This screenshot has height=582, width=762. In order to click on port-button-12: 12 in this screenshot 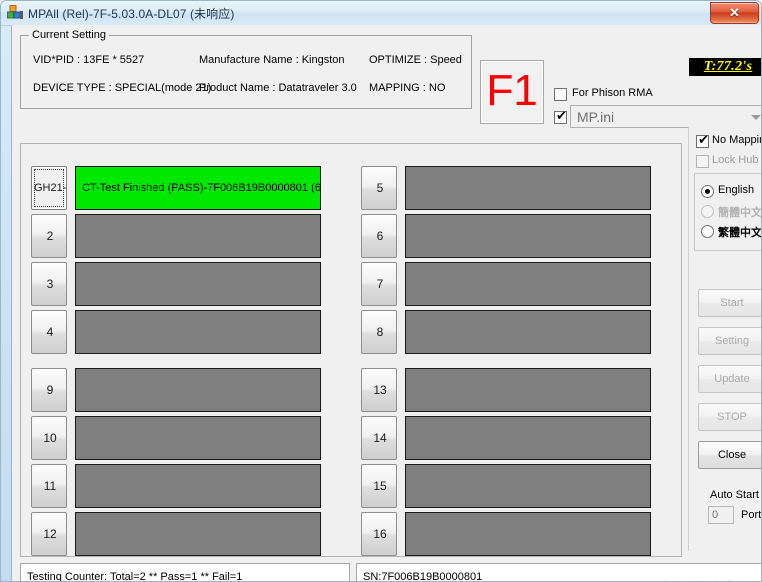, I will do `click(49, 534)`.